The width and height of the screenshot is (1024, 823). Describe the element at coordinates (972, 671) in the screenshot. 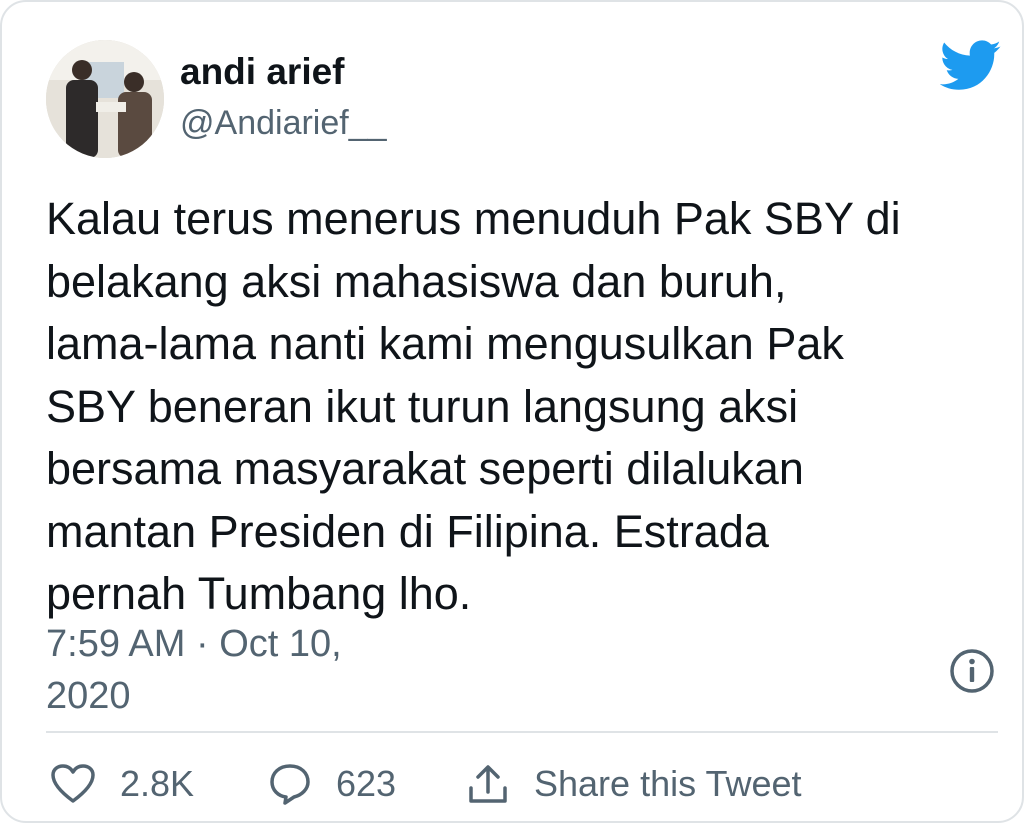

I see `info-icon` at that location.